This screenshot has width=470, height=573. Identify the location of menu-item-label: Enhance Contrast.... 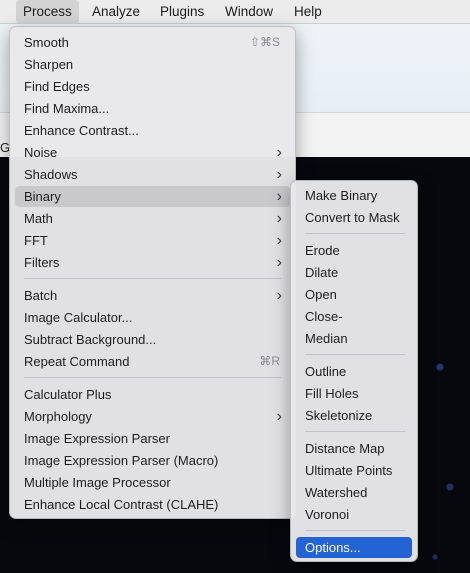
(81, 130).